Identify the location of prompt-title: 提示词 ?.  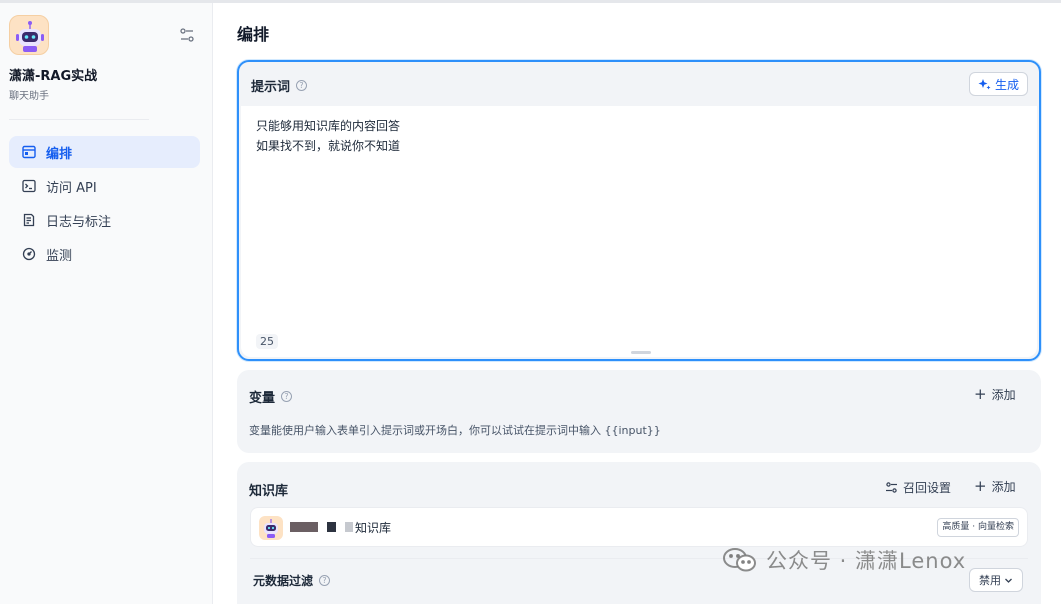
(279, 85).